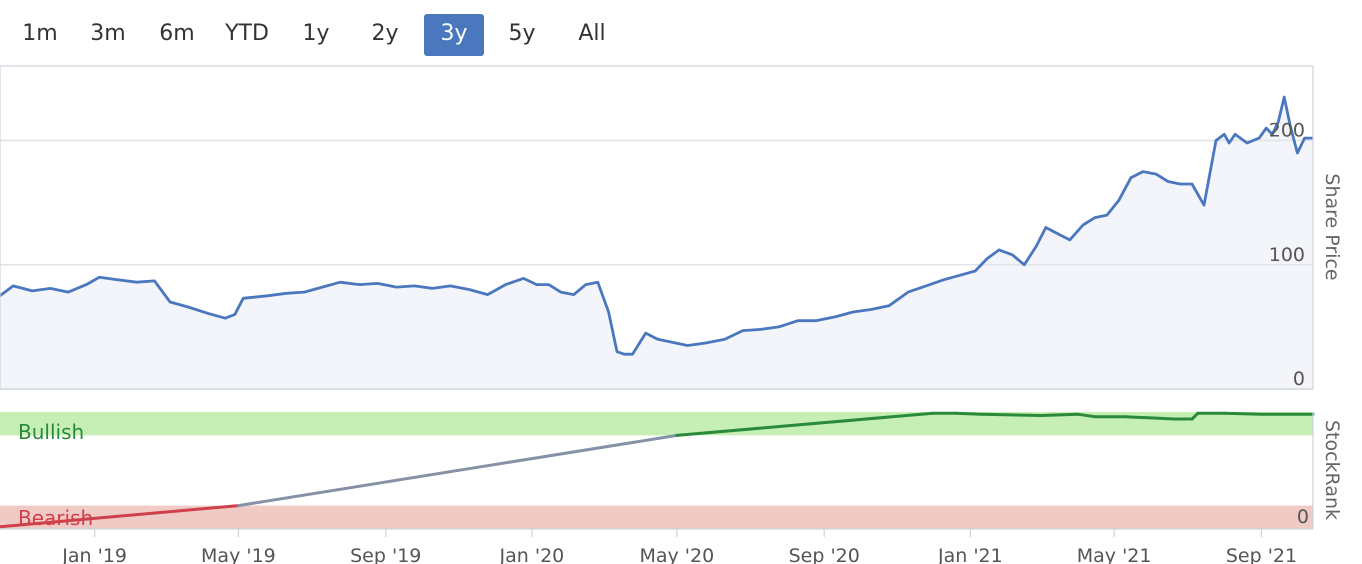 The height and width of the screenshot is (564, 1362). What do you see at coordinates (51, 432) in the screenshot?
I see `stockrank-band-label-bullish: Bullish` at bounding box center [51, 432].